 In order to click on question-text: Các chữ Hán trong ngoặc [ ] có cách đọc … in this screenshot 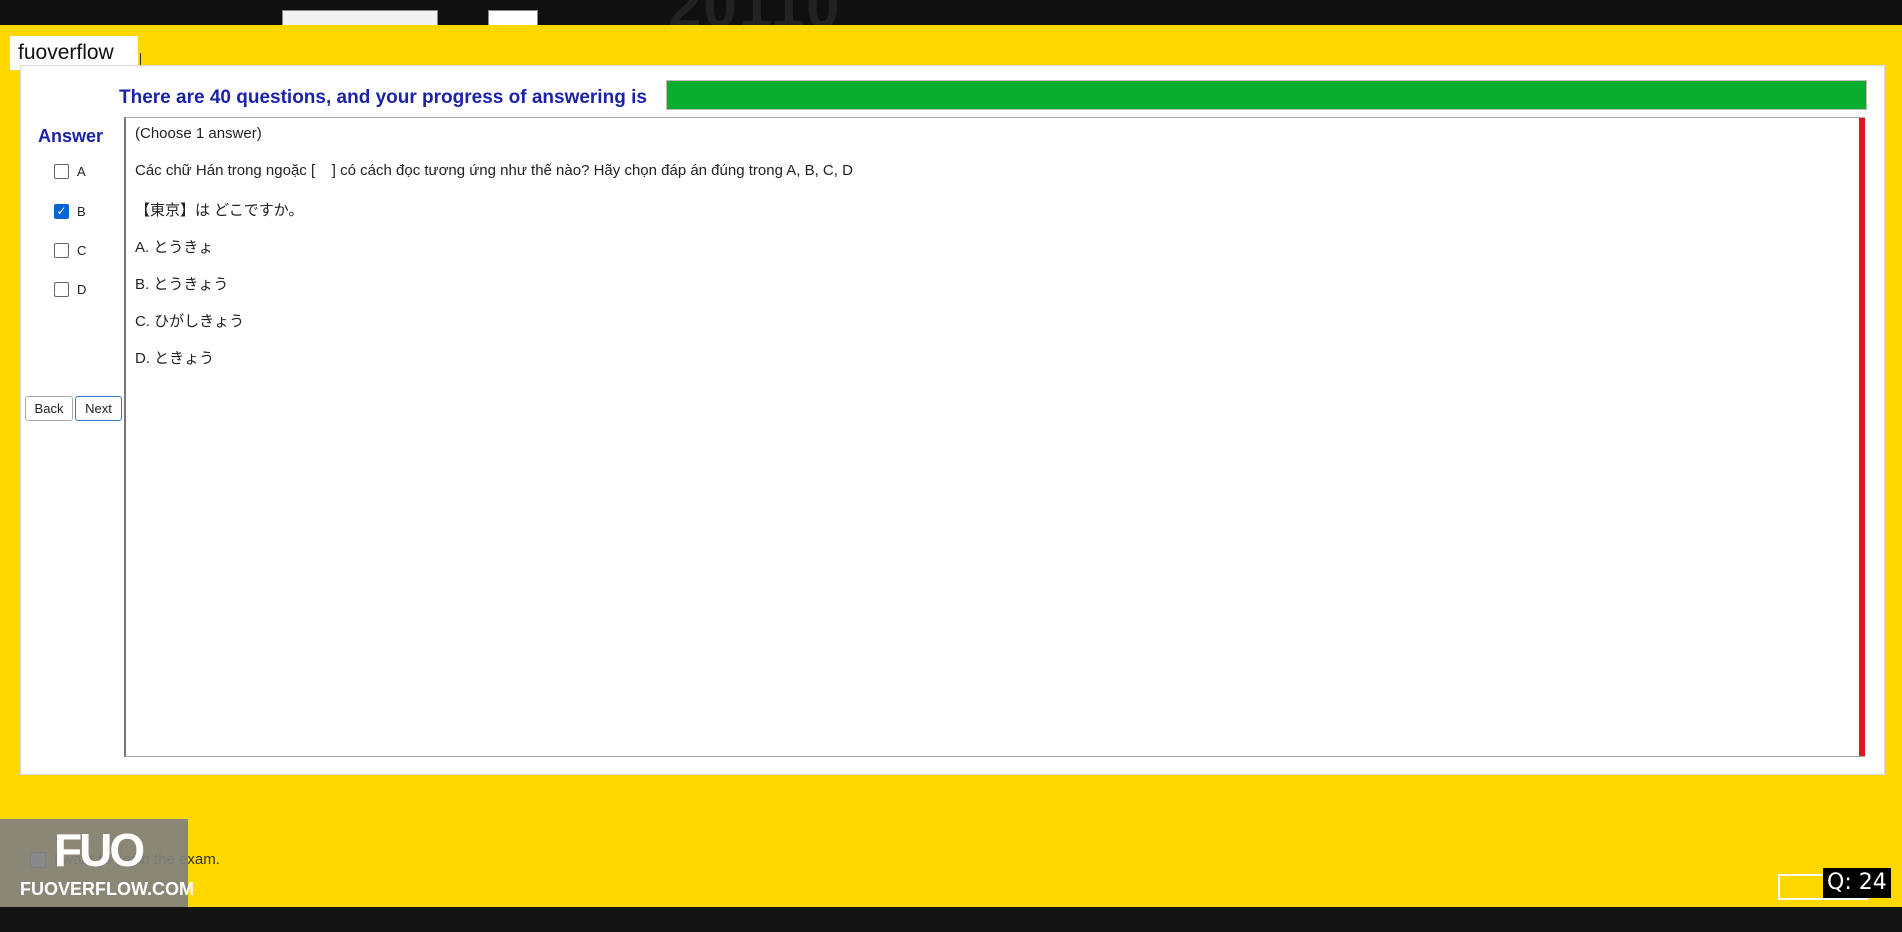, I will do `click(494, 170)`.